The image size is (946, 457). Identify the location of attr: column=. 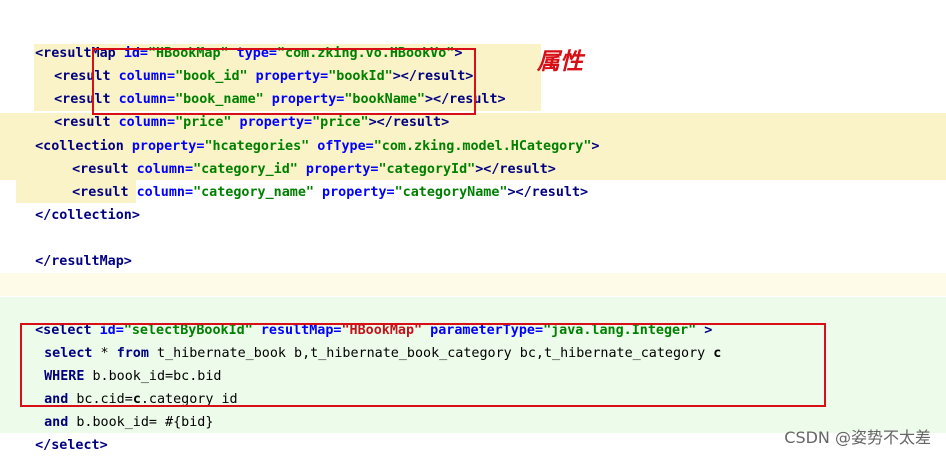
(165, 192).